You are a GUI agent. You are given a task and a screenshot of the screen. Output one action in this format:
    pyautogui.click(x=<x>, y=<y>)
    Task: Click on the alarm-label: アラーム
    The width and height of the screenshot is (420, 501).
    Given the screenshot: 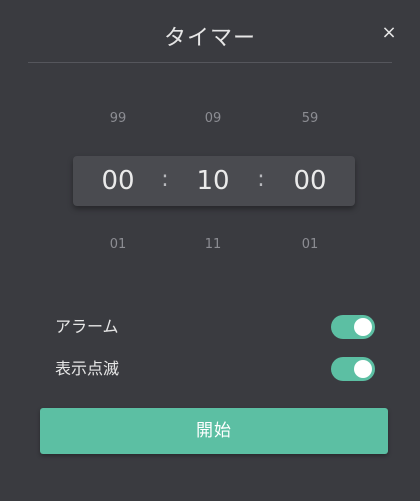 What is the action you would take?
    pyautogui.click(x=87, y=326)
    